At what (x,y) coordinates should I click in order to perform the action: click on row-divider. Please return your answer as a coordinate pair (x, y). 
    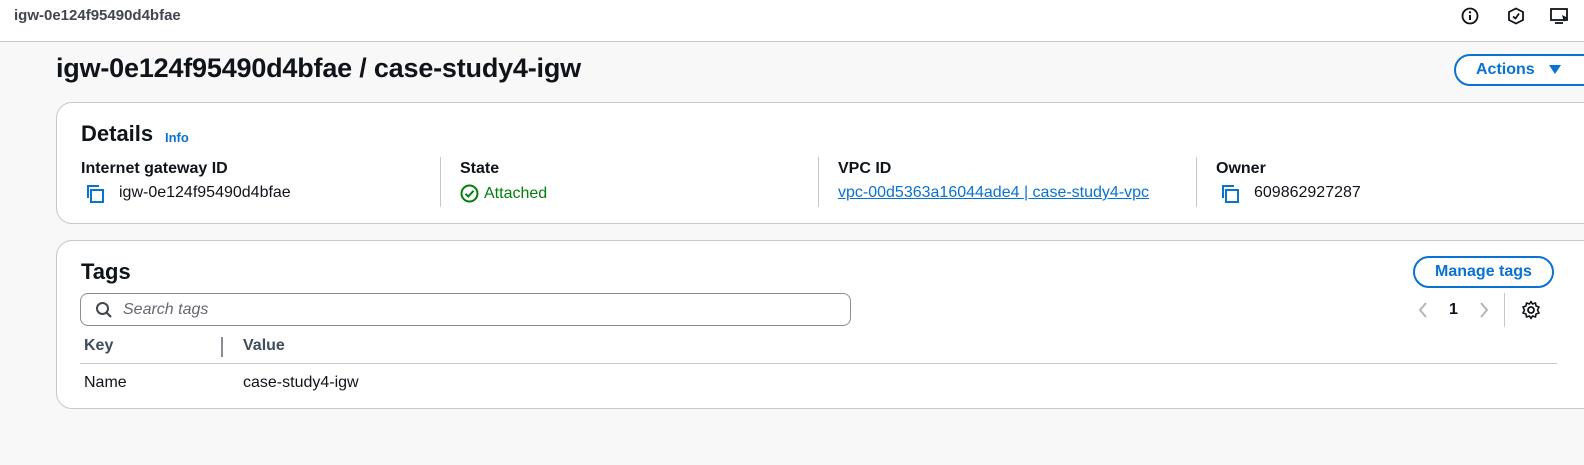
    Looking at the image, I should click on (818, 363).